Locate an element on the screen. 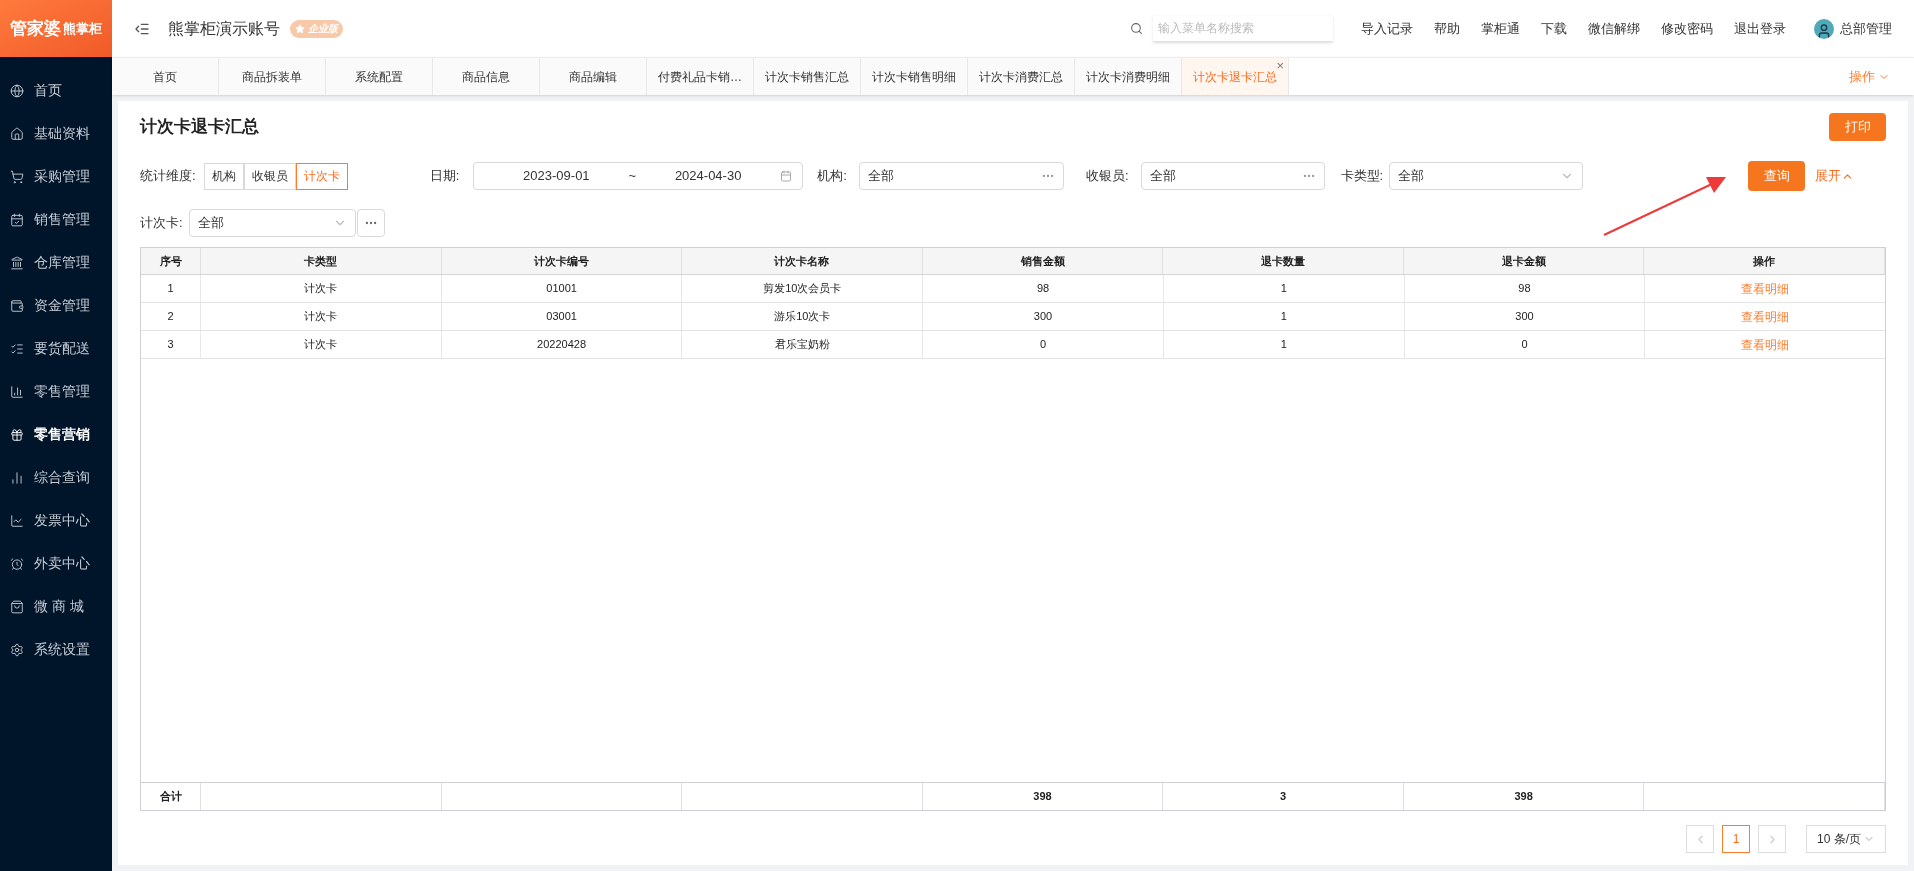 The width and height of the screenshot is (1914, 871). column-header: 销售金额 is located at coordinates (1043, 261).